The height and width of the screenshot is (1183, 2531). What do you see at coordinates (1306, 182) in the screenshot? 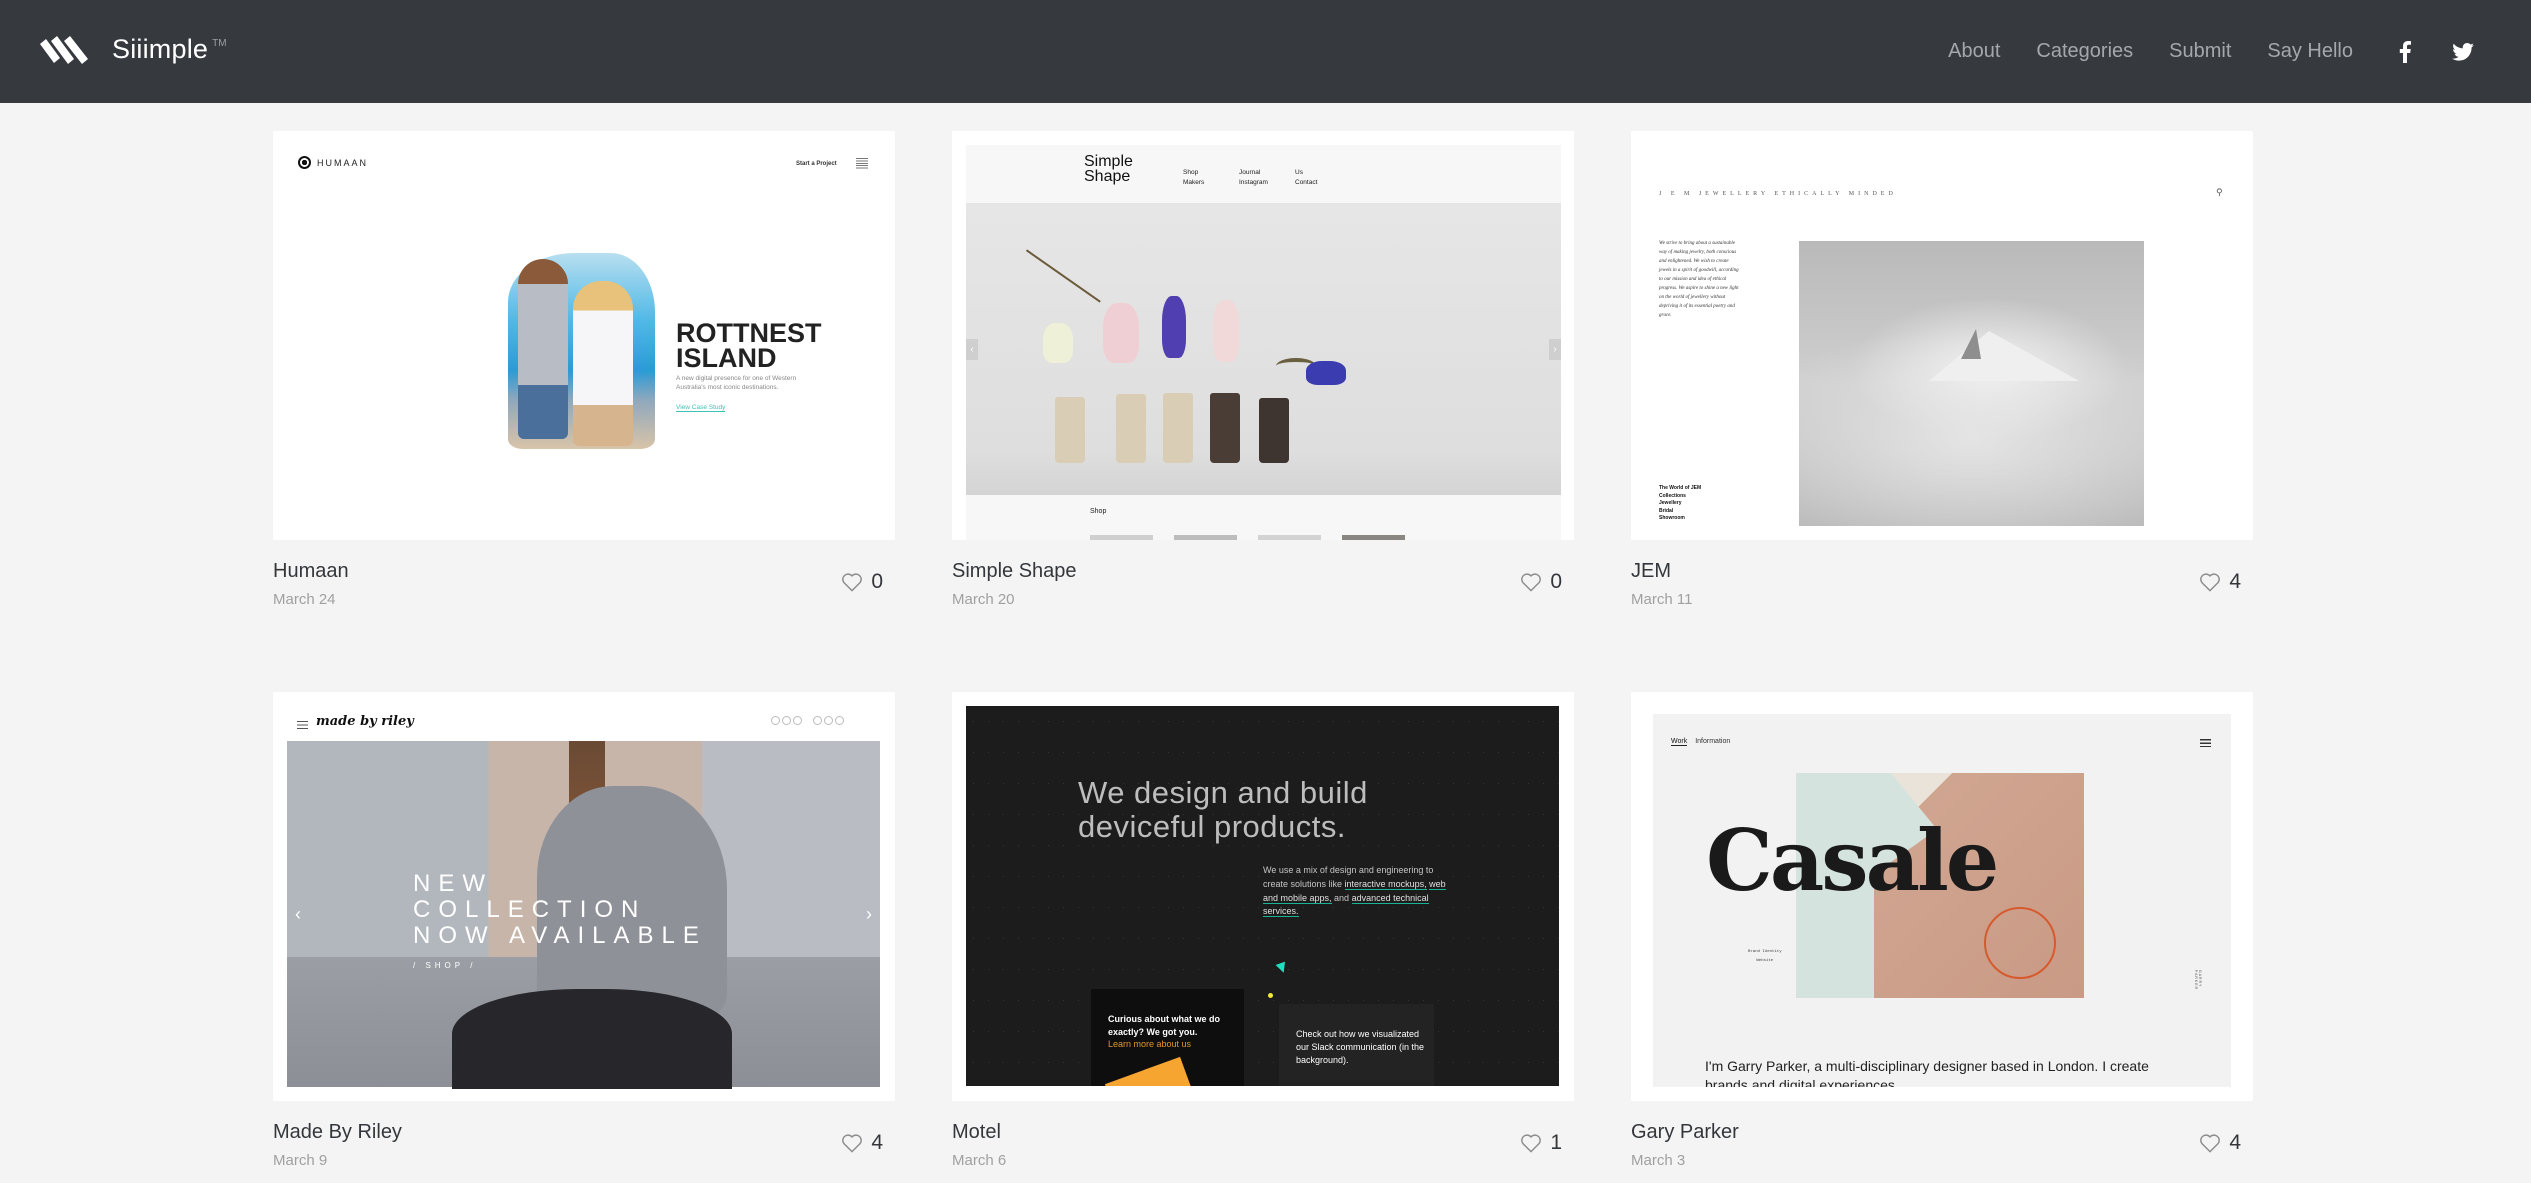
I see `nav-link: Contact` at bounding box center [1306, 182].